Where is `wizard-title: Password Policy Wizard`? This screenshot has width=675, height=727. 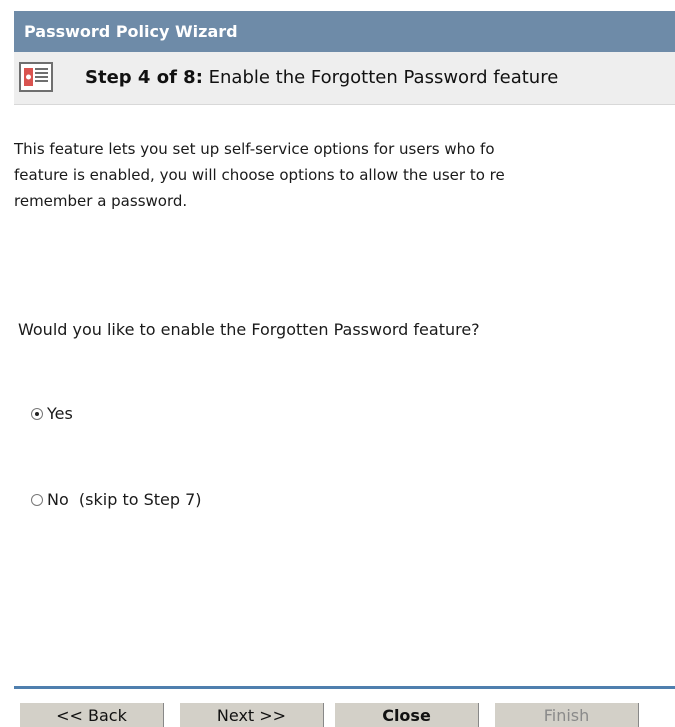
wizard-title: Password Policy Wizard is located at coordinates (131, 31).